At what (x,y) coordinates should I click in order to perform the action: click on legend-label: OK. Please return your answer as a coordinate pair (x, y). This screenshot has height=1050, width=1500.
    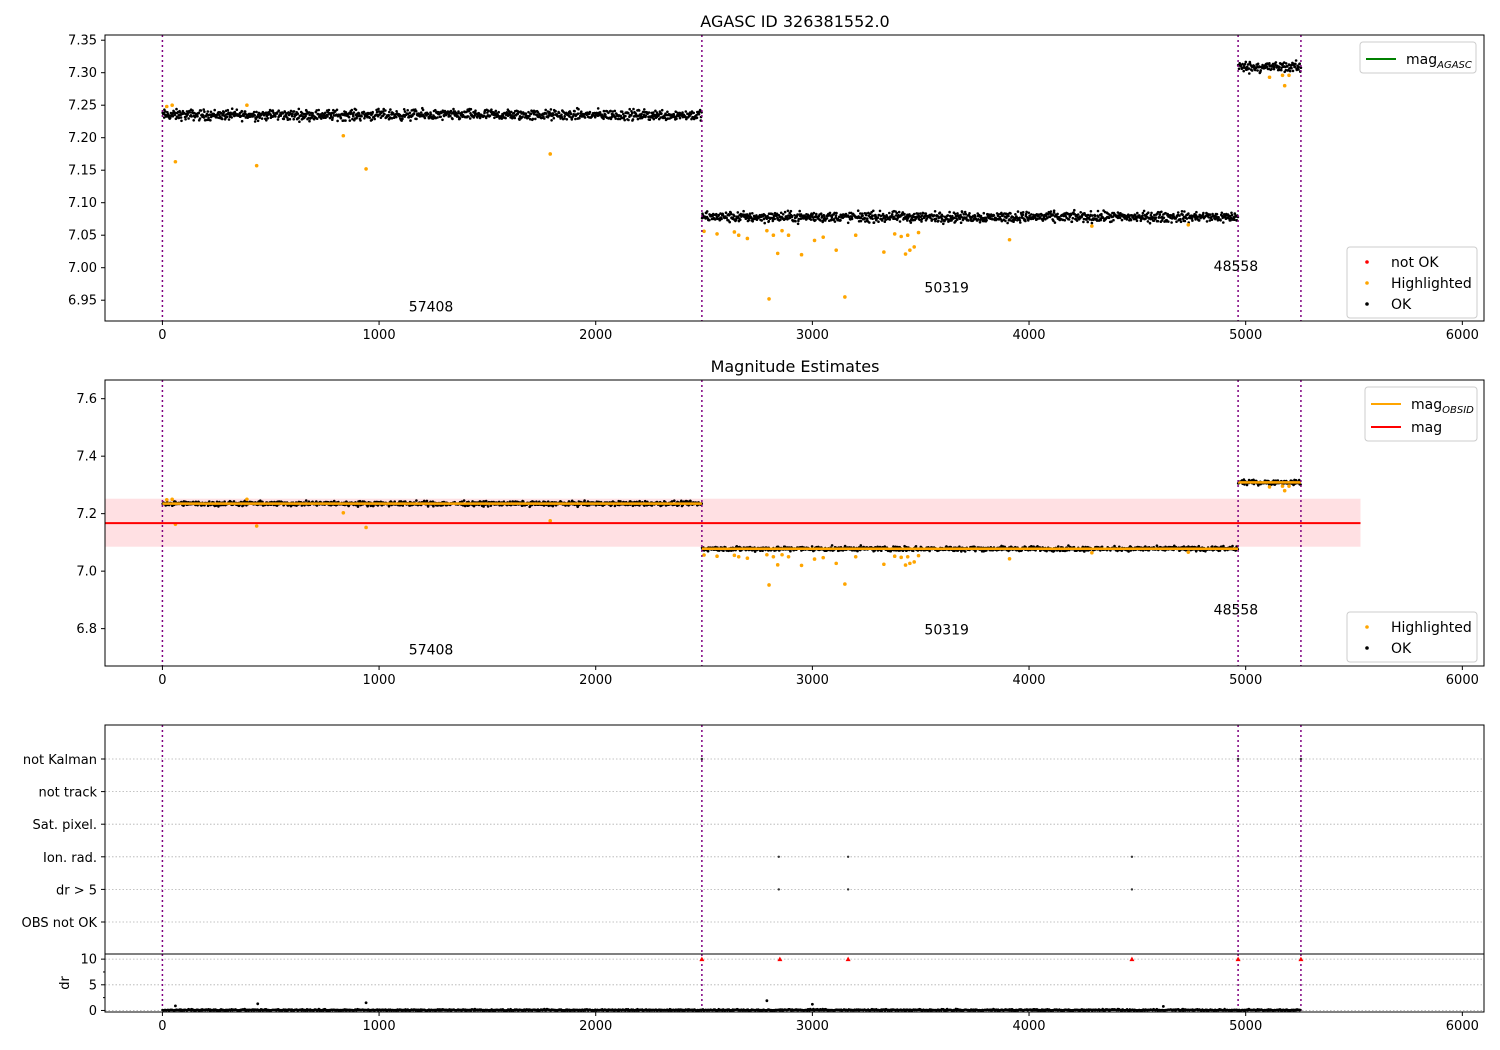
    Looking at the image, I should click on (1401, 305).